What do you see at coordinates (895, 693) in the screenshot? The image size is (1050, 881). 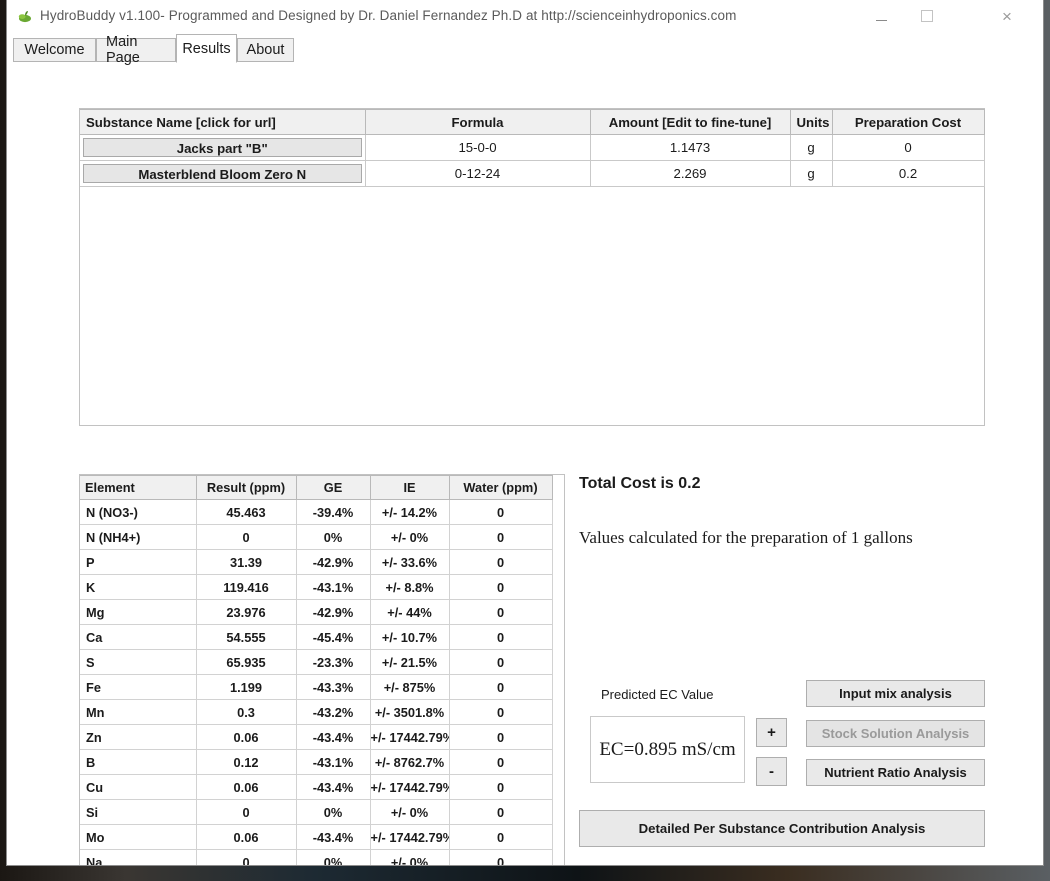 I see `input-mix-analysis-button: Input mix analysis` at bounding box center [895, 693].